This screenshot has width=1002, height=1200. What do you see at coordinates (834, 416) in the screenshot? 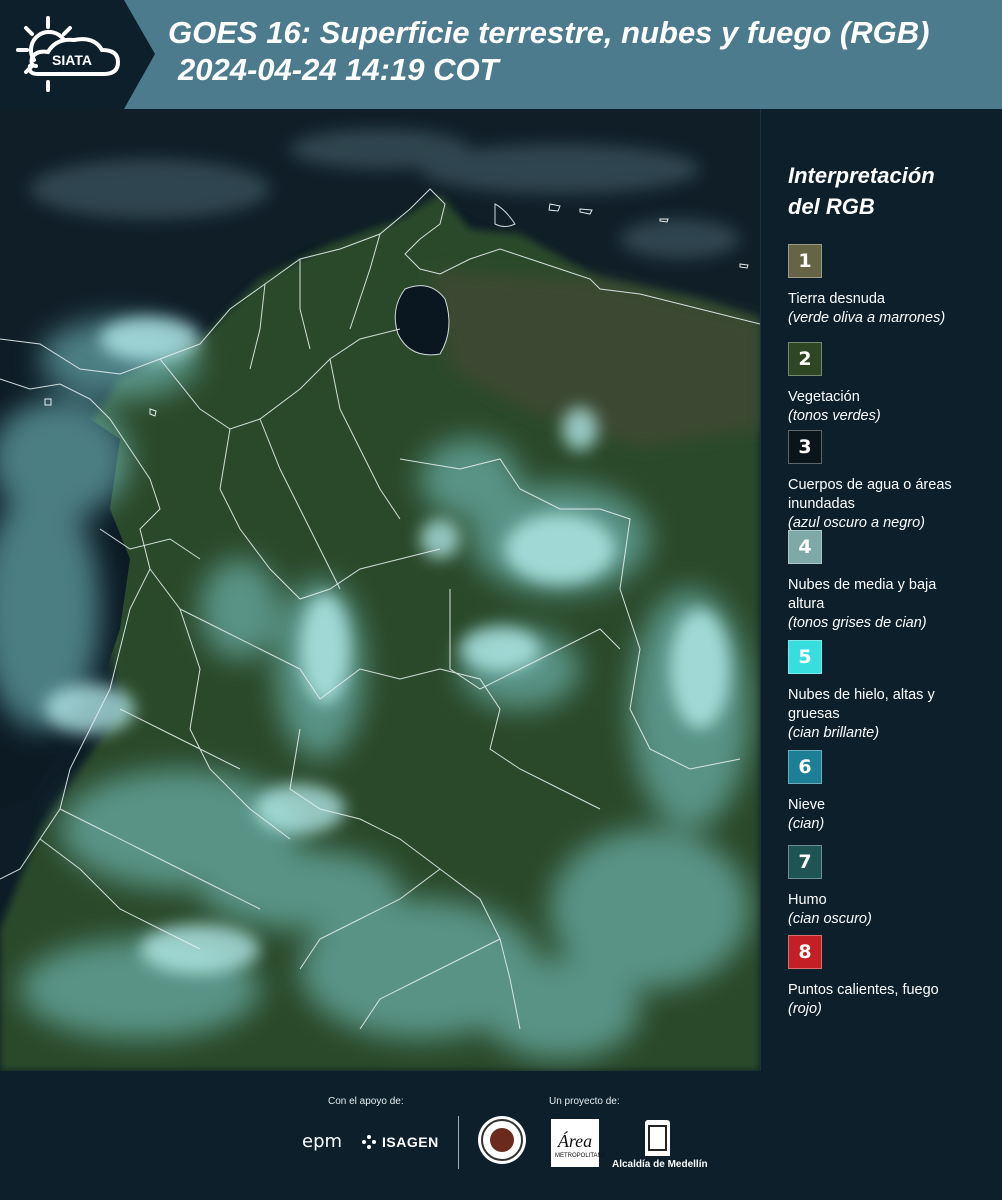
I see `legend-note: (tonos verdes)` at bounding box center [834, 416].